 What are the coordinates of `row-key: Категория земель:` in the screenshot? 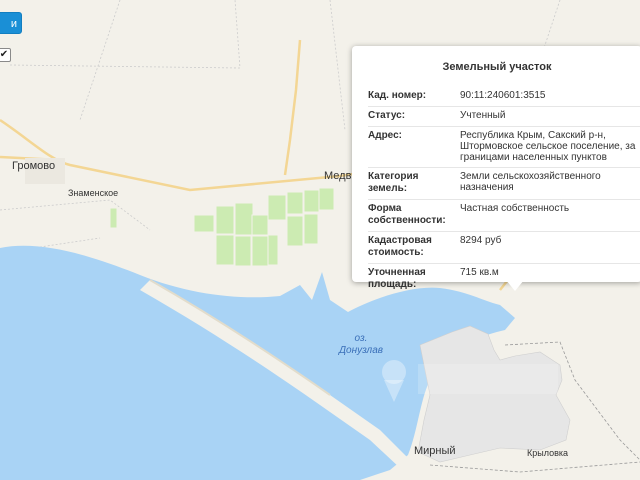 It's located at (393, 182).